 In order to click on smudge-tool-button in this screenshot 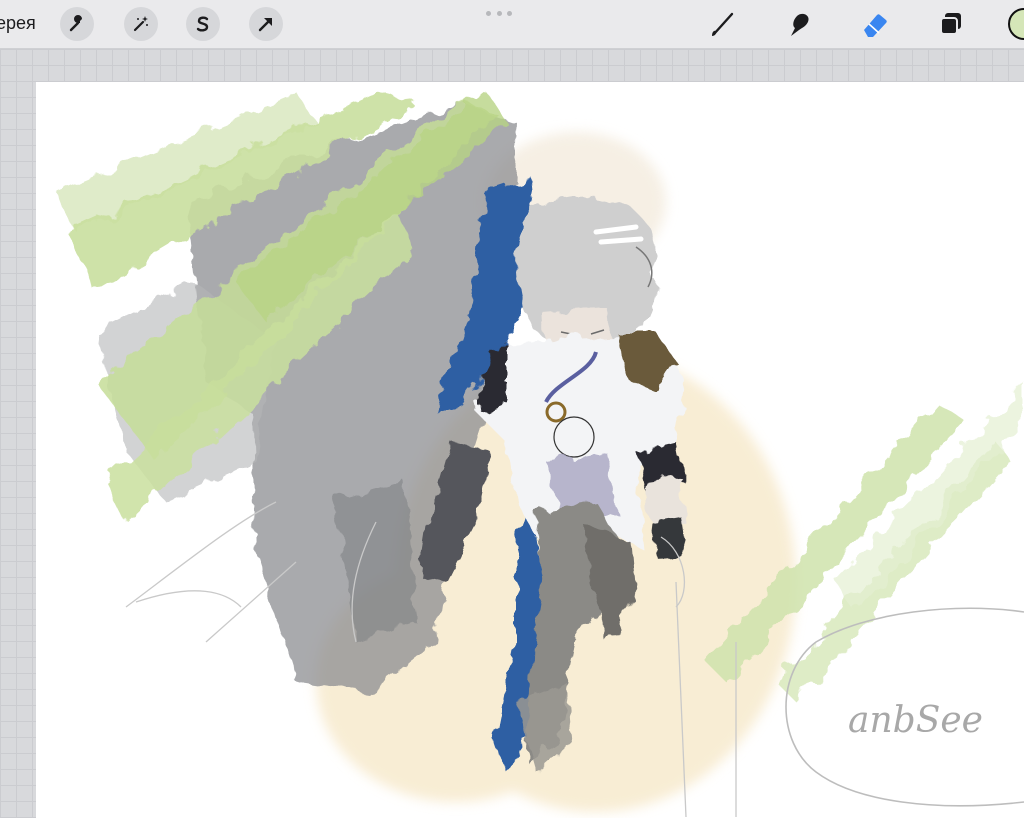, I will do `click(799, 24)`.